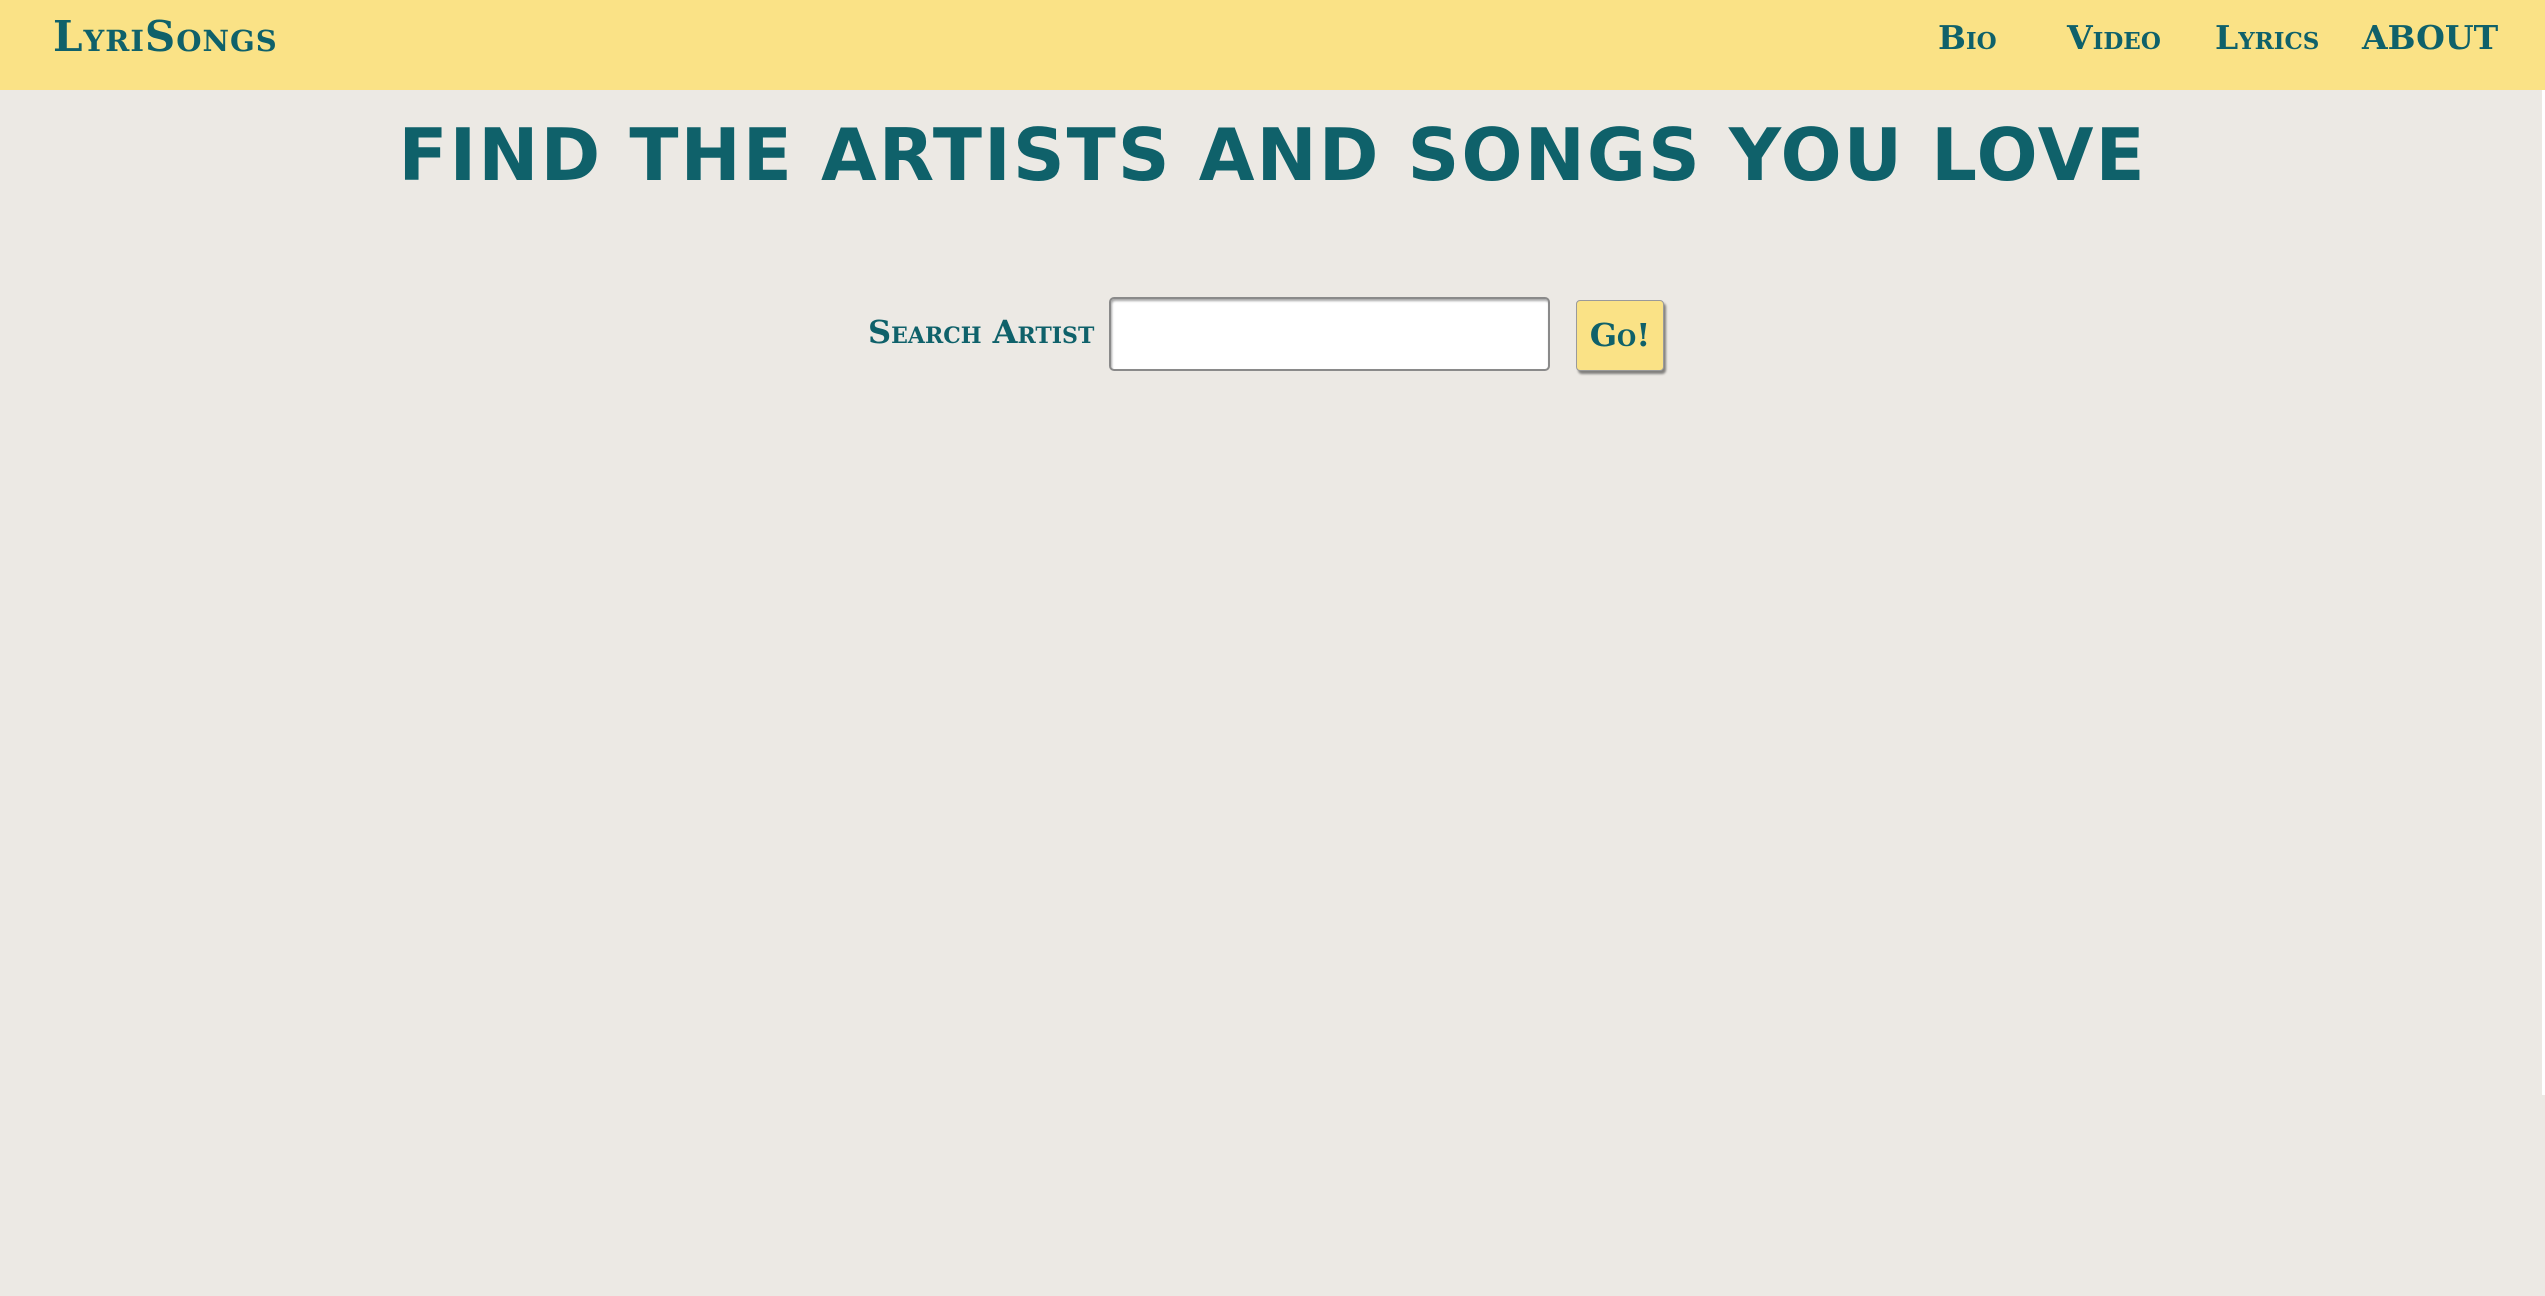 This screenshot has height=1296, width=2545. Describe the element at coordinates (165, 37) in the screenshot. I see `brand-logo: LyriSongs` at that location.